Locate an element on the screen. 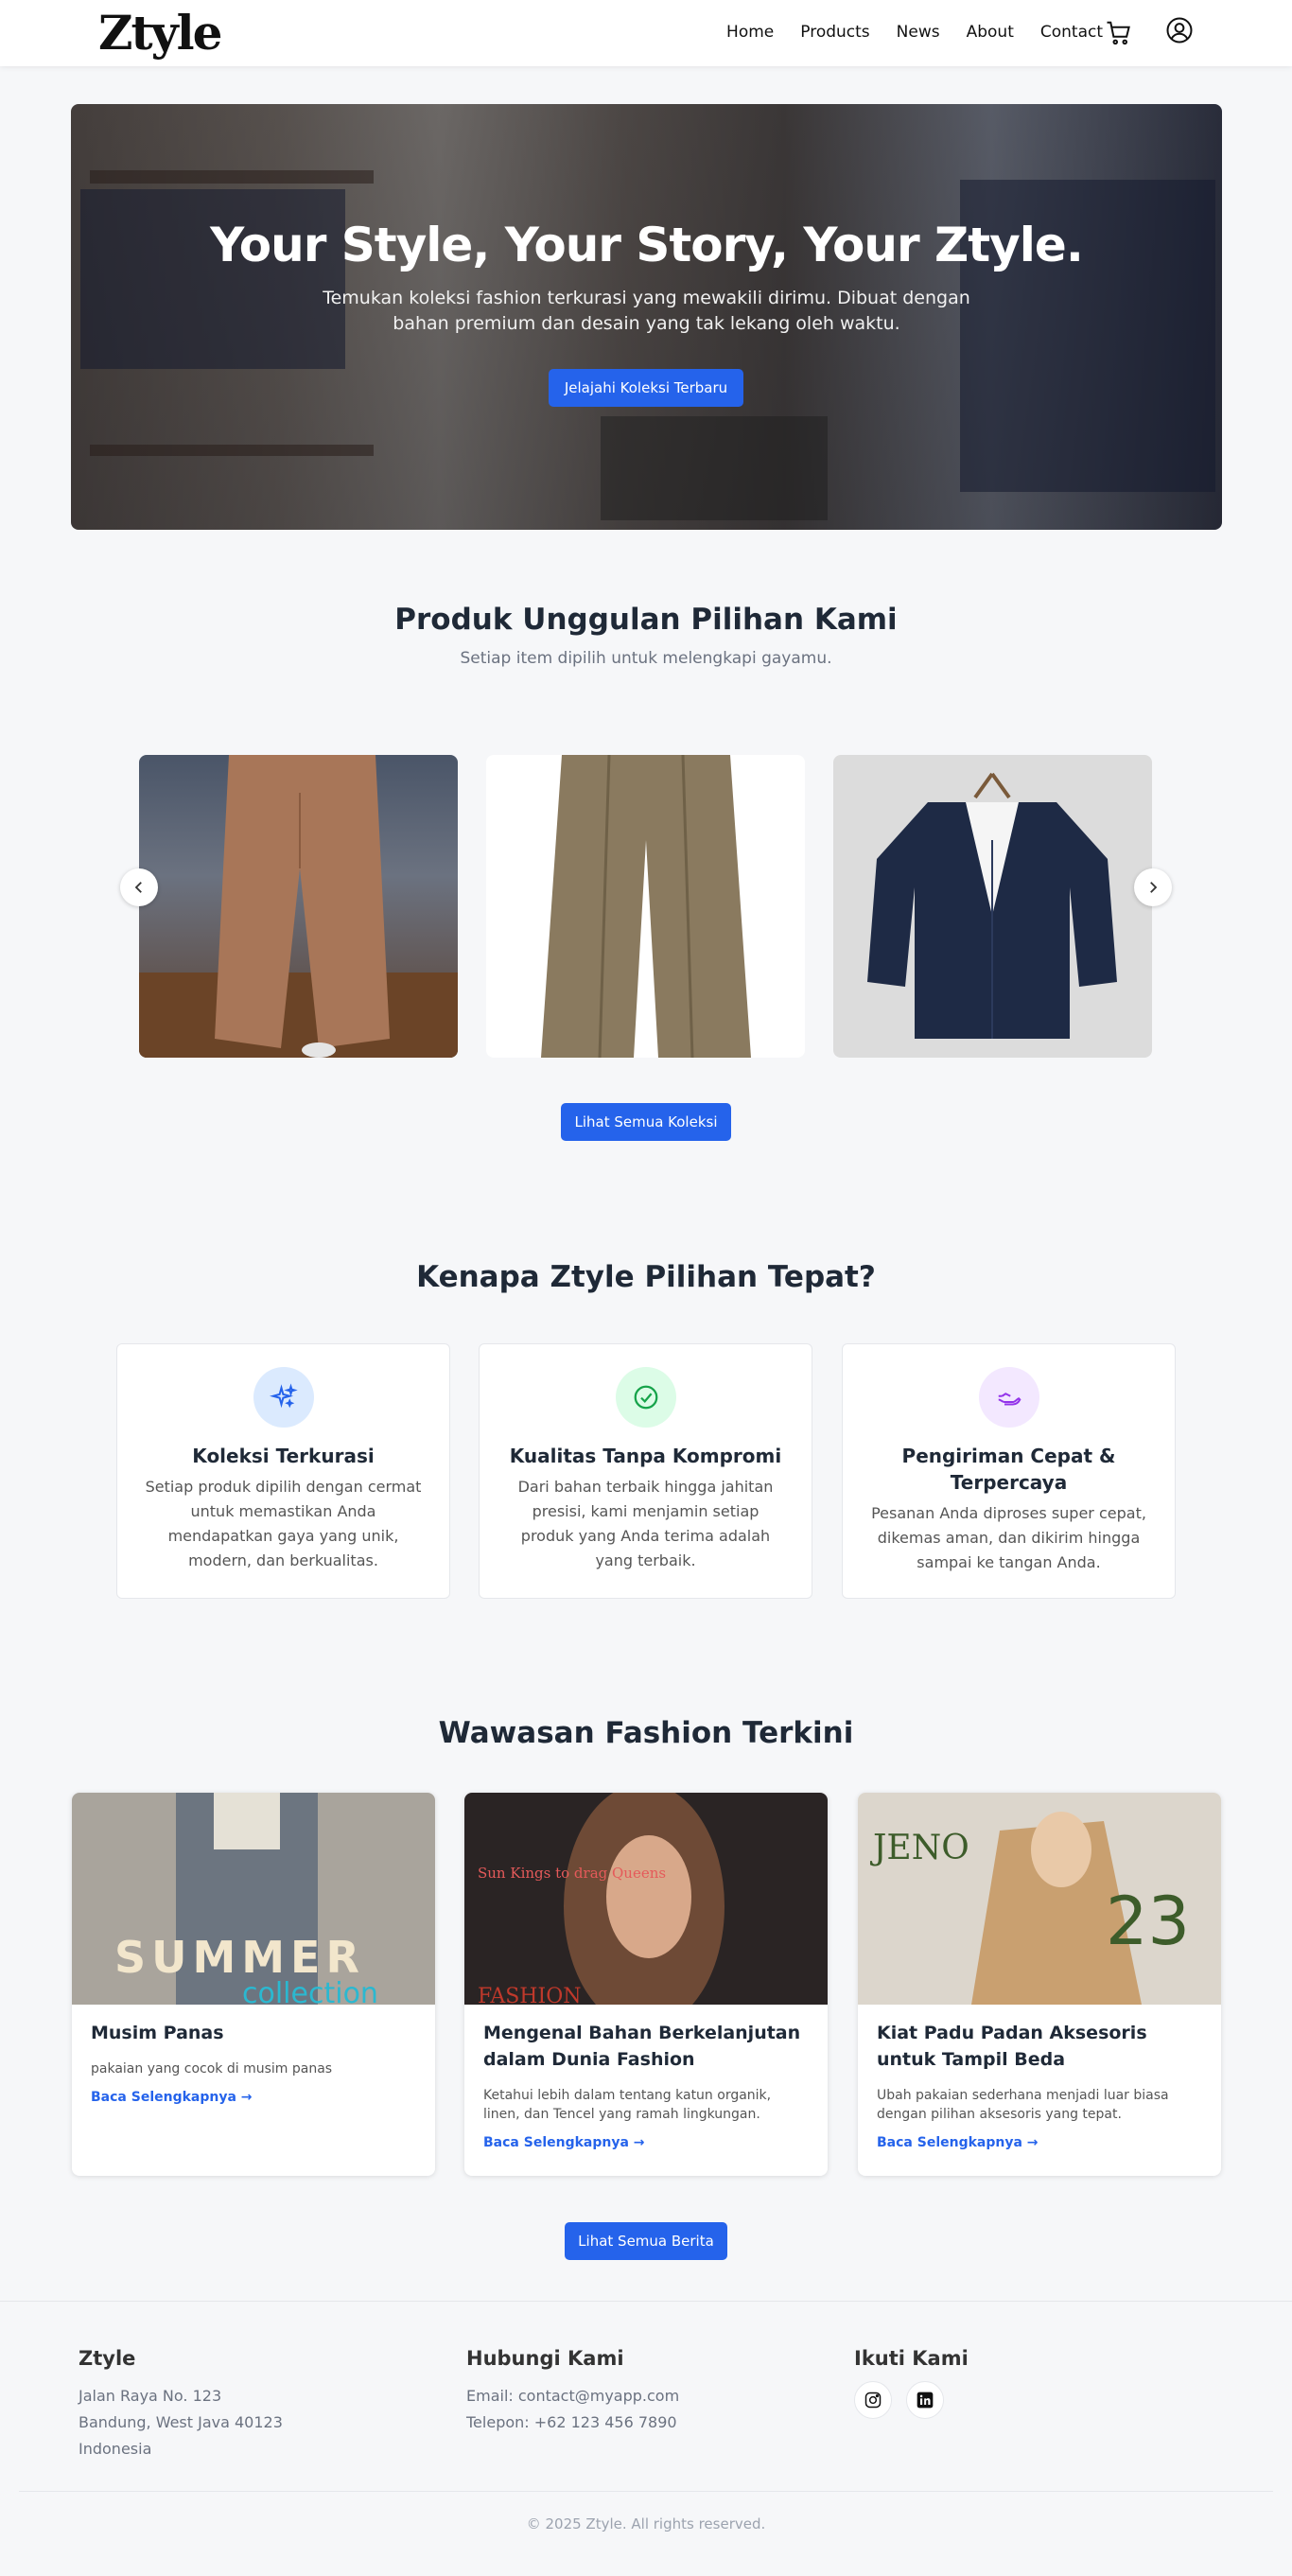 This screenshot has width=1292, height=2576. check-circle-icon is located at coordinates (646, 1398).